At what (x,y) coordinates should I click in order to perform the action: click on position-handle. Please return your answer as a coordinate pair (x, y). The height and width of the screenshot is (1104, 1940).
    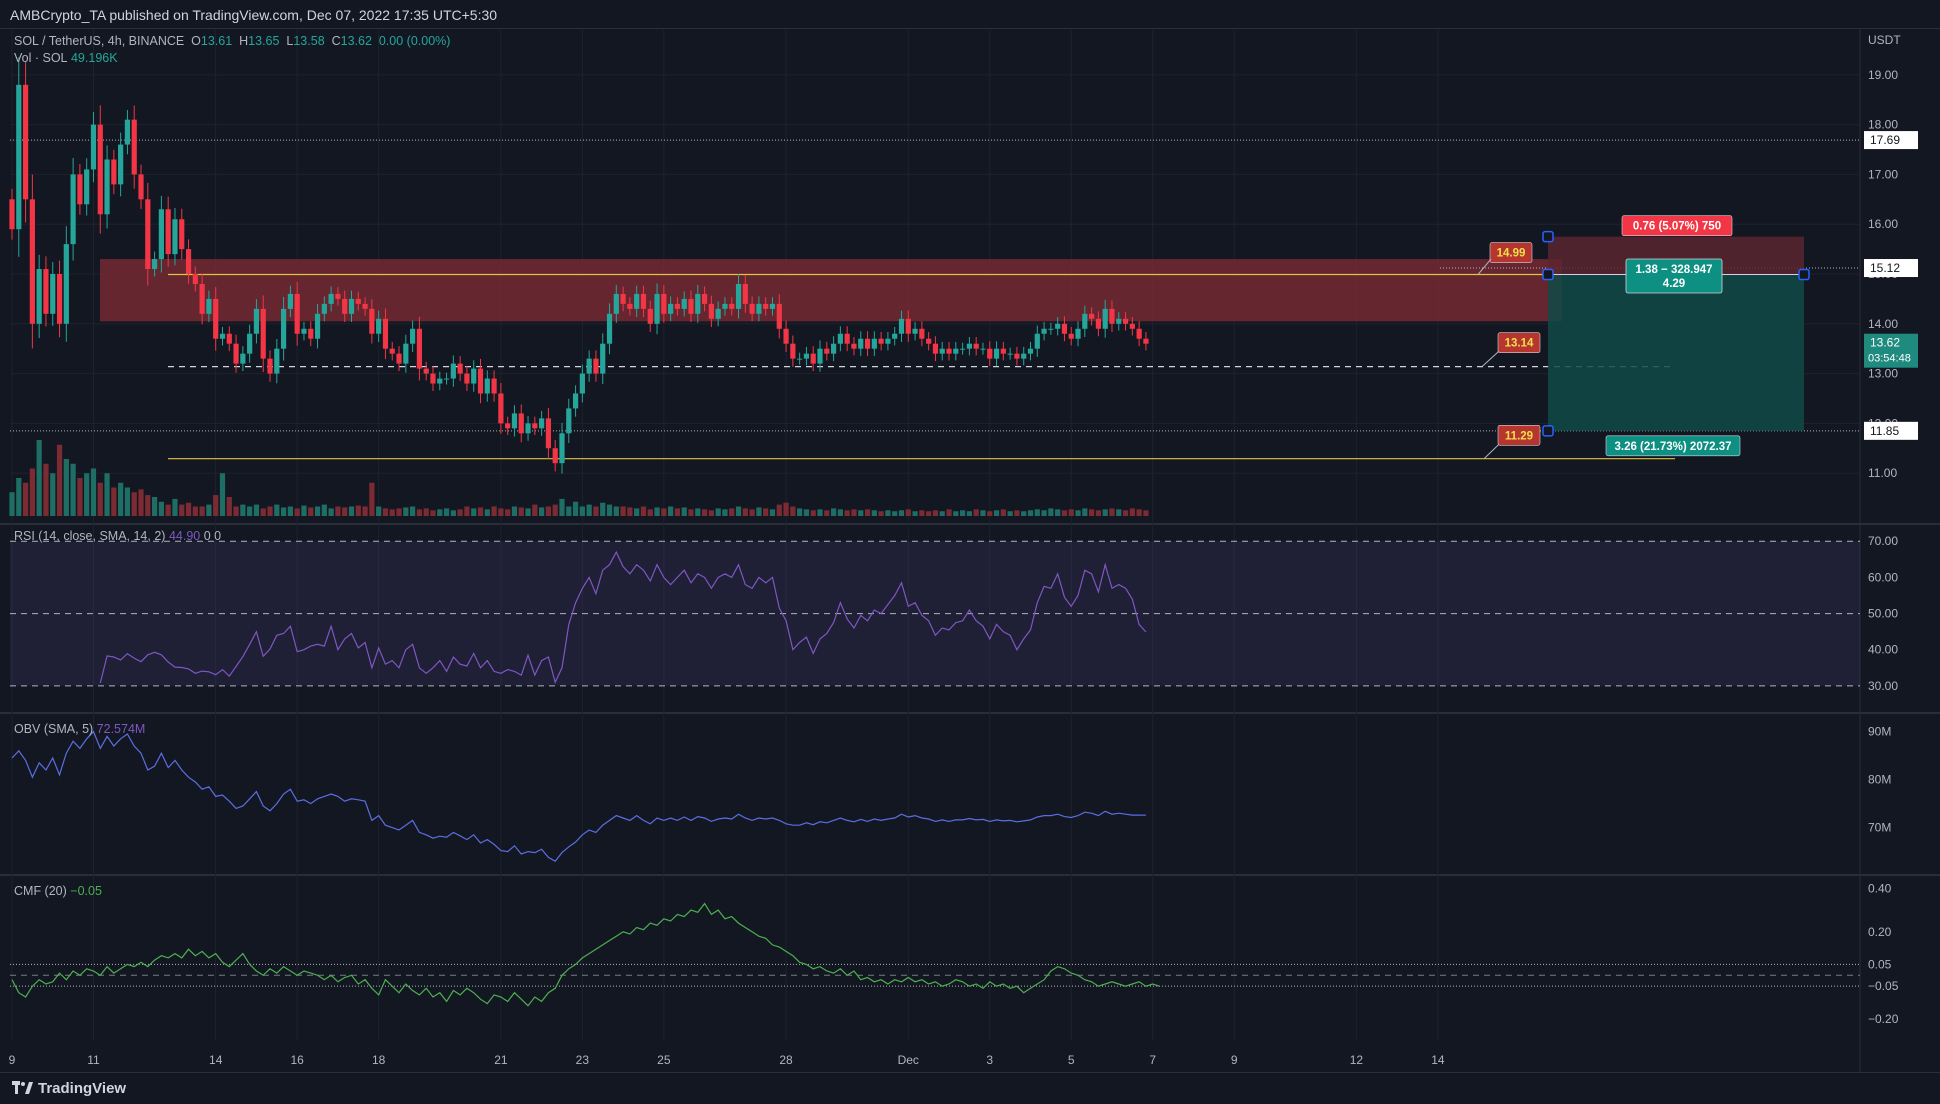
    Looking at the image, I should click on (1548, 236).